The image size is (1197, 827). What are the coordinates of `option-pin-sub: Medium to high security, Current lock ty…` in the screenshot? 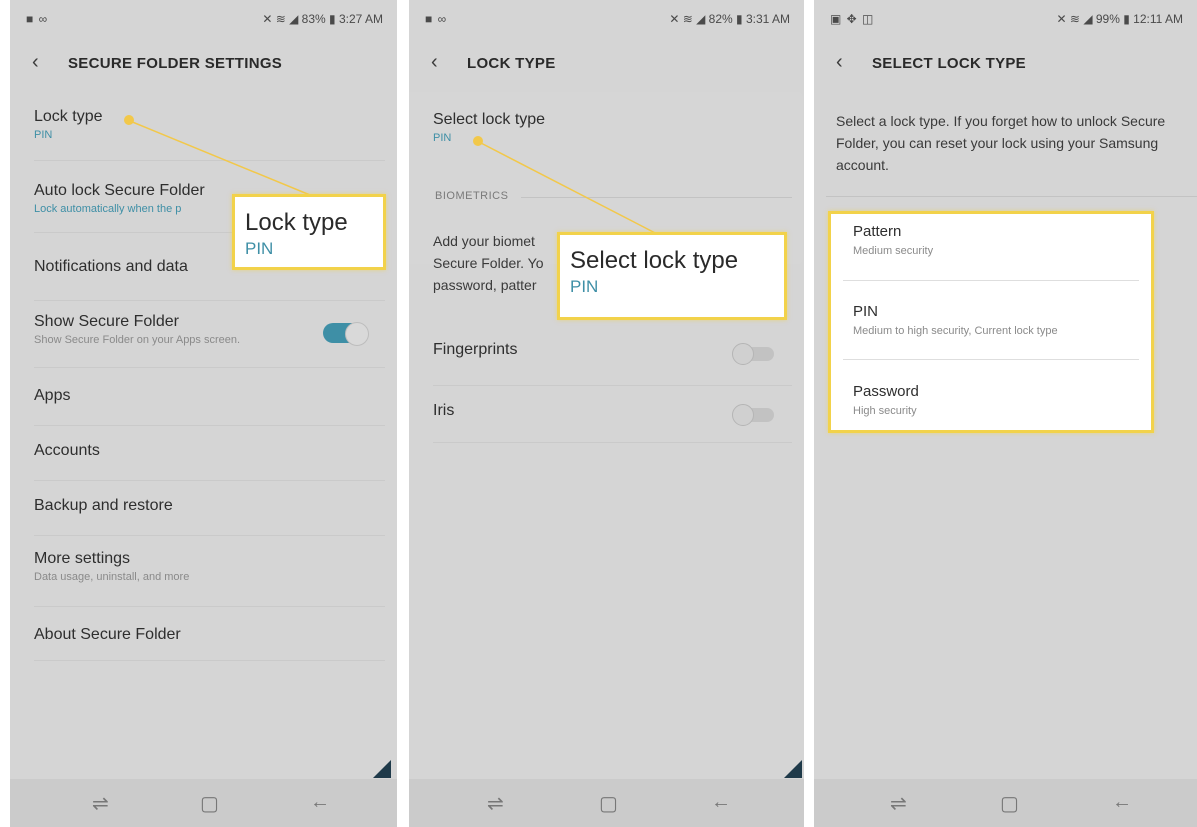 It's located at (955, 331).